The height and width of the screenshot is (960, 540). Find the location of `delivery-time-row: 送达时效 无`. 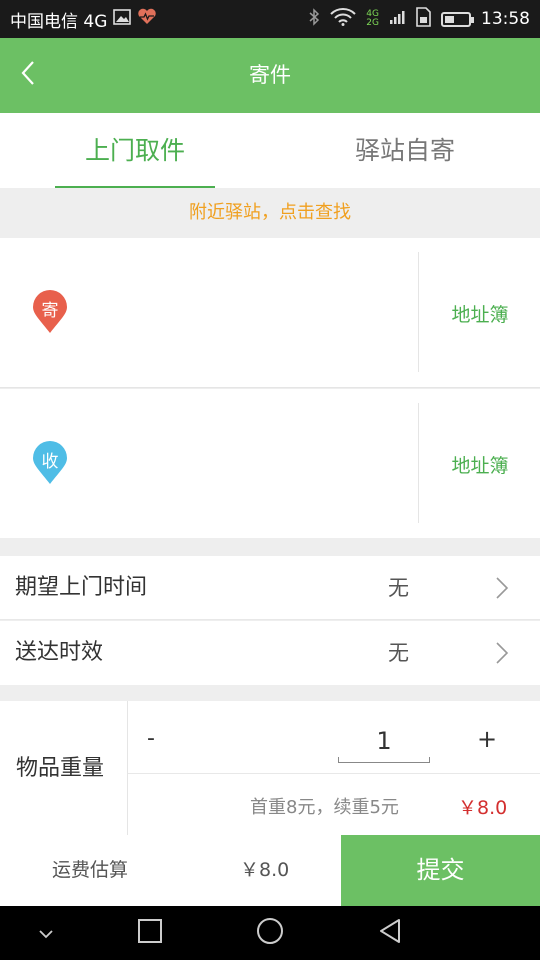

delivery-time-row: 送达时效 无 is located at coordinates (270, 653).